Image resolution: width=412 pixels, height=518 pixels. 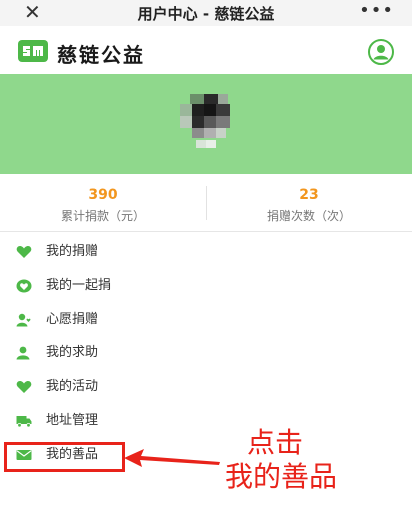 I want to click on stat-total-donation: 390 累计捐款（元）, so click(x=103, y=205).